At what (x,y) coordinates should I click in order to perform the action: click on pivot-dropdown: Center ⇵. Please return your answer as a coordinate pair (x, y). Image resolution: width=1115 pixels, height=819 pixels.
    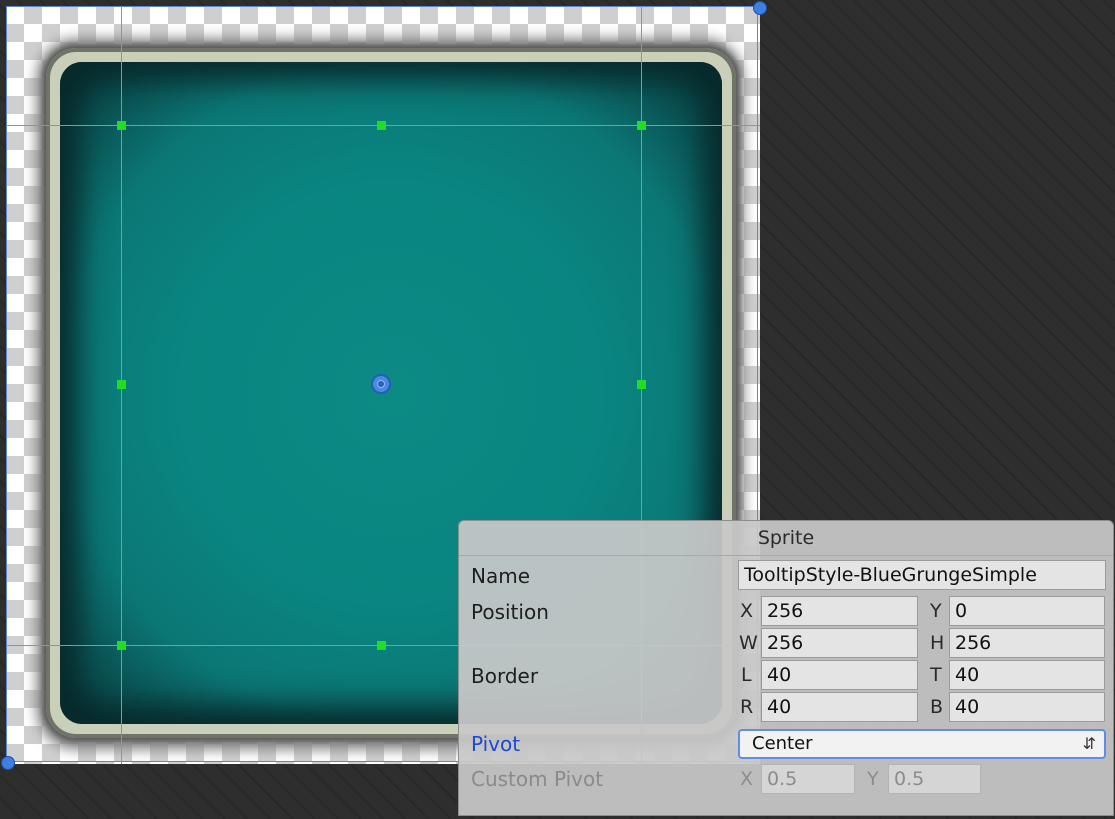
    Looking at the image, I should click on (922, 744).